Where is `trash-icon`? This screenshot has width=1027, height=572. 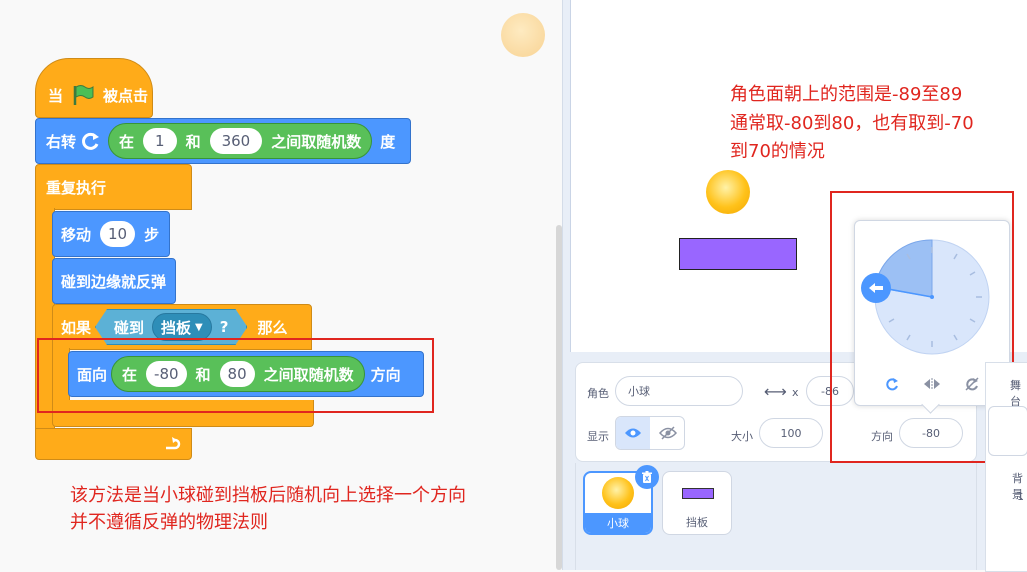 trash-icon is located at coordinates (647, 476).